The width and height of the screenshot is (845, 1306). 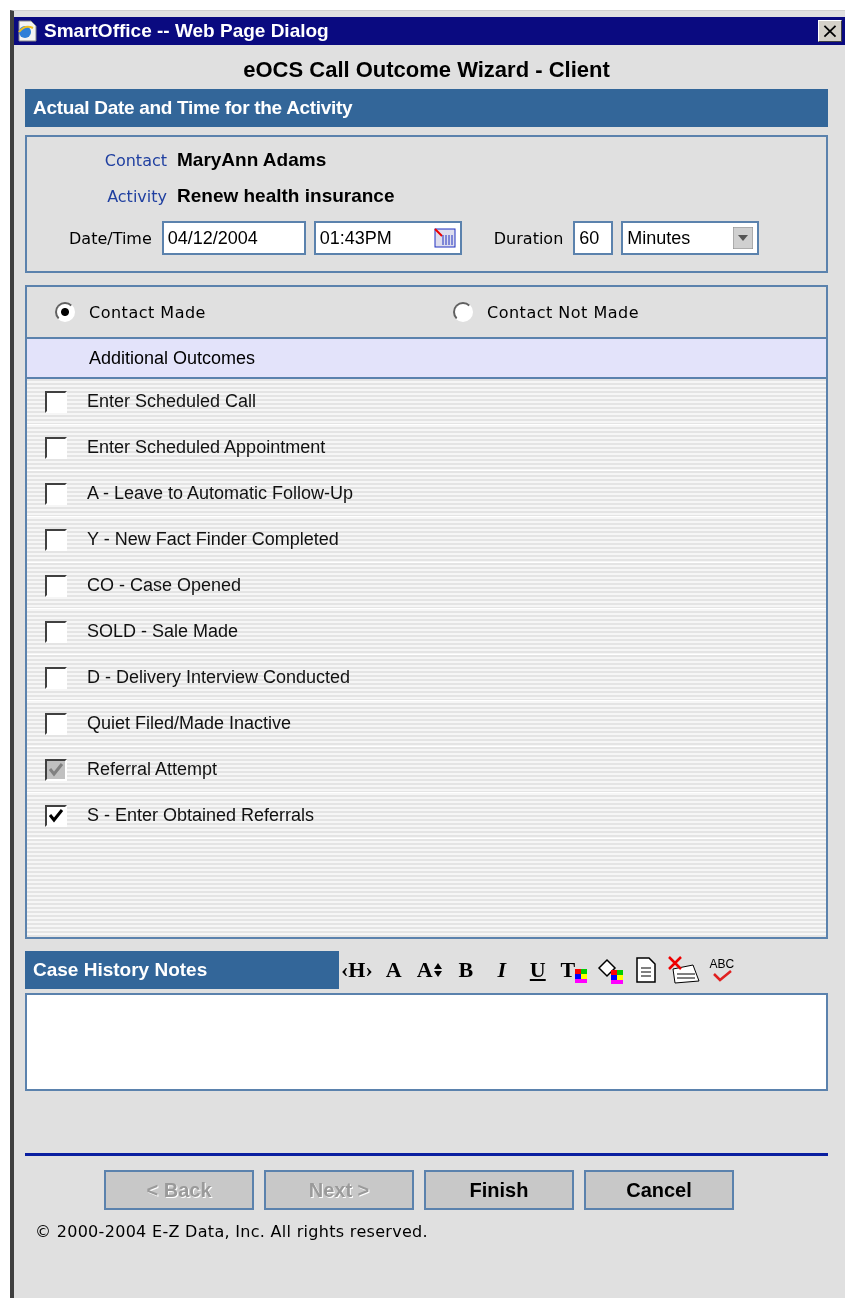 What do you see at coordinates (213, 539) in the screenshot?
I see `checkbox-label: Y - New Fact Finder Completed` at bounding box center [213, 539].